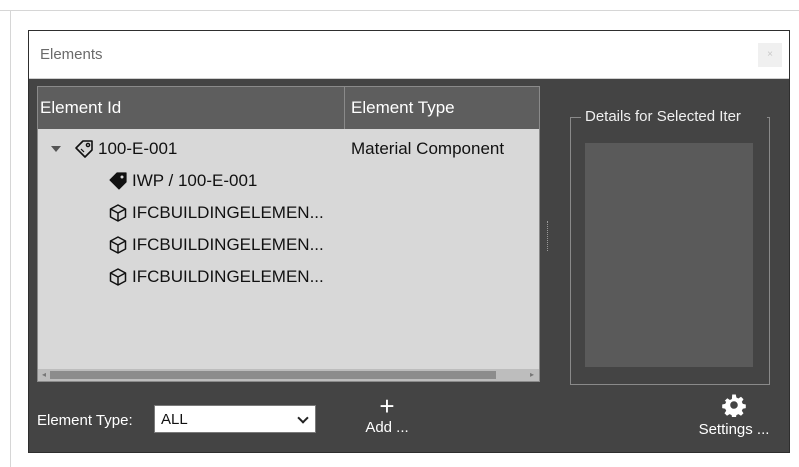 The width and height of the screenshot is (799, 467). Describe the element at coordinates (674, 116) in the screenshot. I see `details-legend: Details for Selected Iter` at that location.